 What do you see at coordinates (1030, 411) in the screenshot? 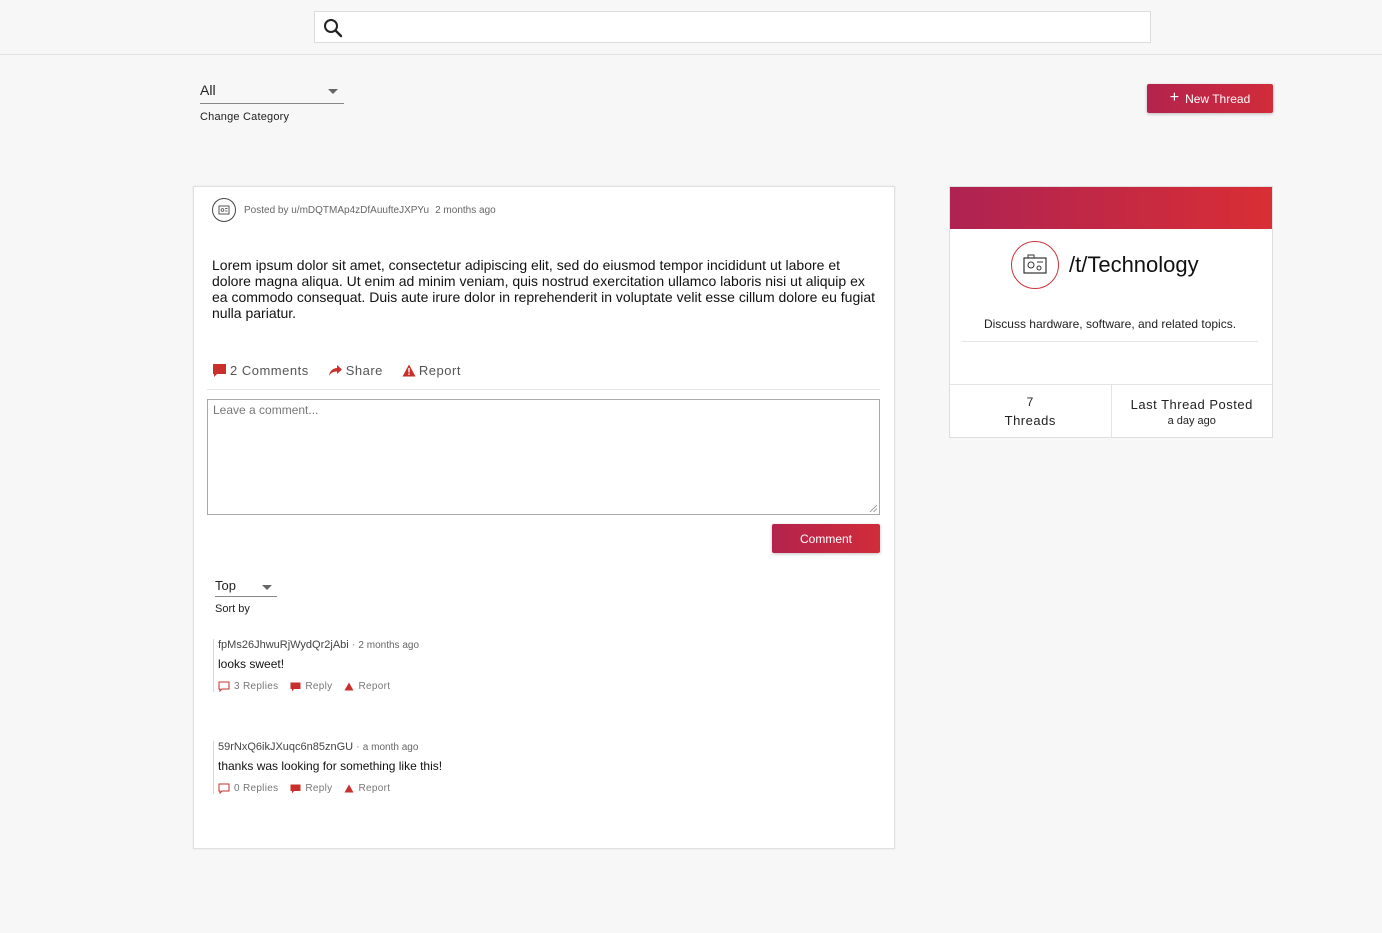
I see `threads-stat: 7 Threads` at bounding box center [1030, 411].